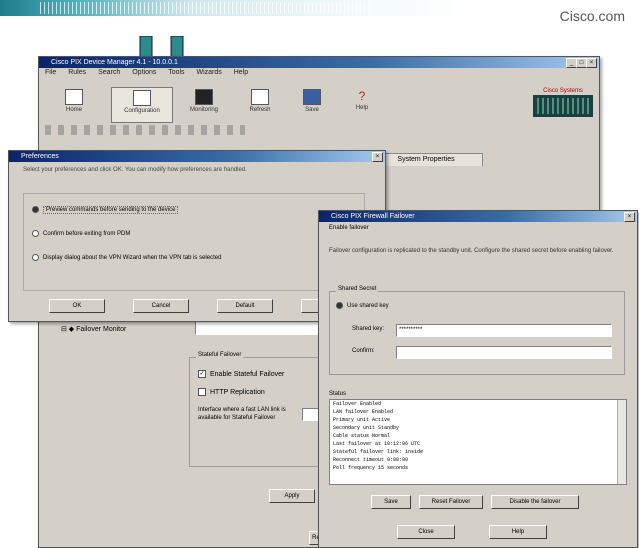 Image resolution: width=639 pixels, height=548 pixels. Describe the element at coordinates (161, 306) in the screenshot. I see `preferences-cancel-button: Cancel` at that location.